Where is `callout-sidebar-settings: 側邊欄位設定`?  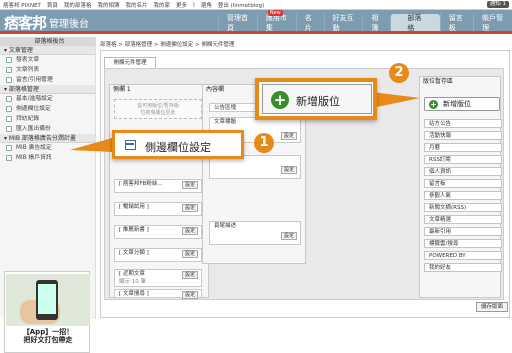 callout-sidebar-settings: 側邊欄位設定 is located at coordinates (178, 144).